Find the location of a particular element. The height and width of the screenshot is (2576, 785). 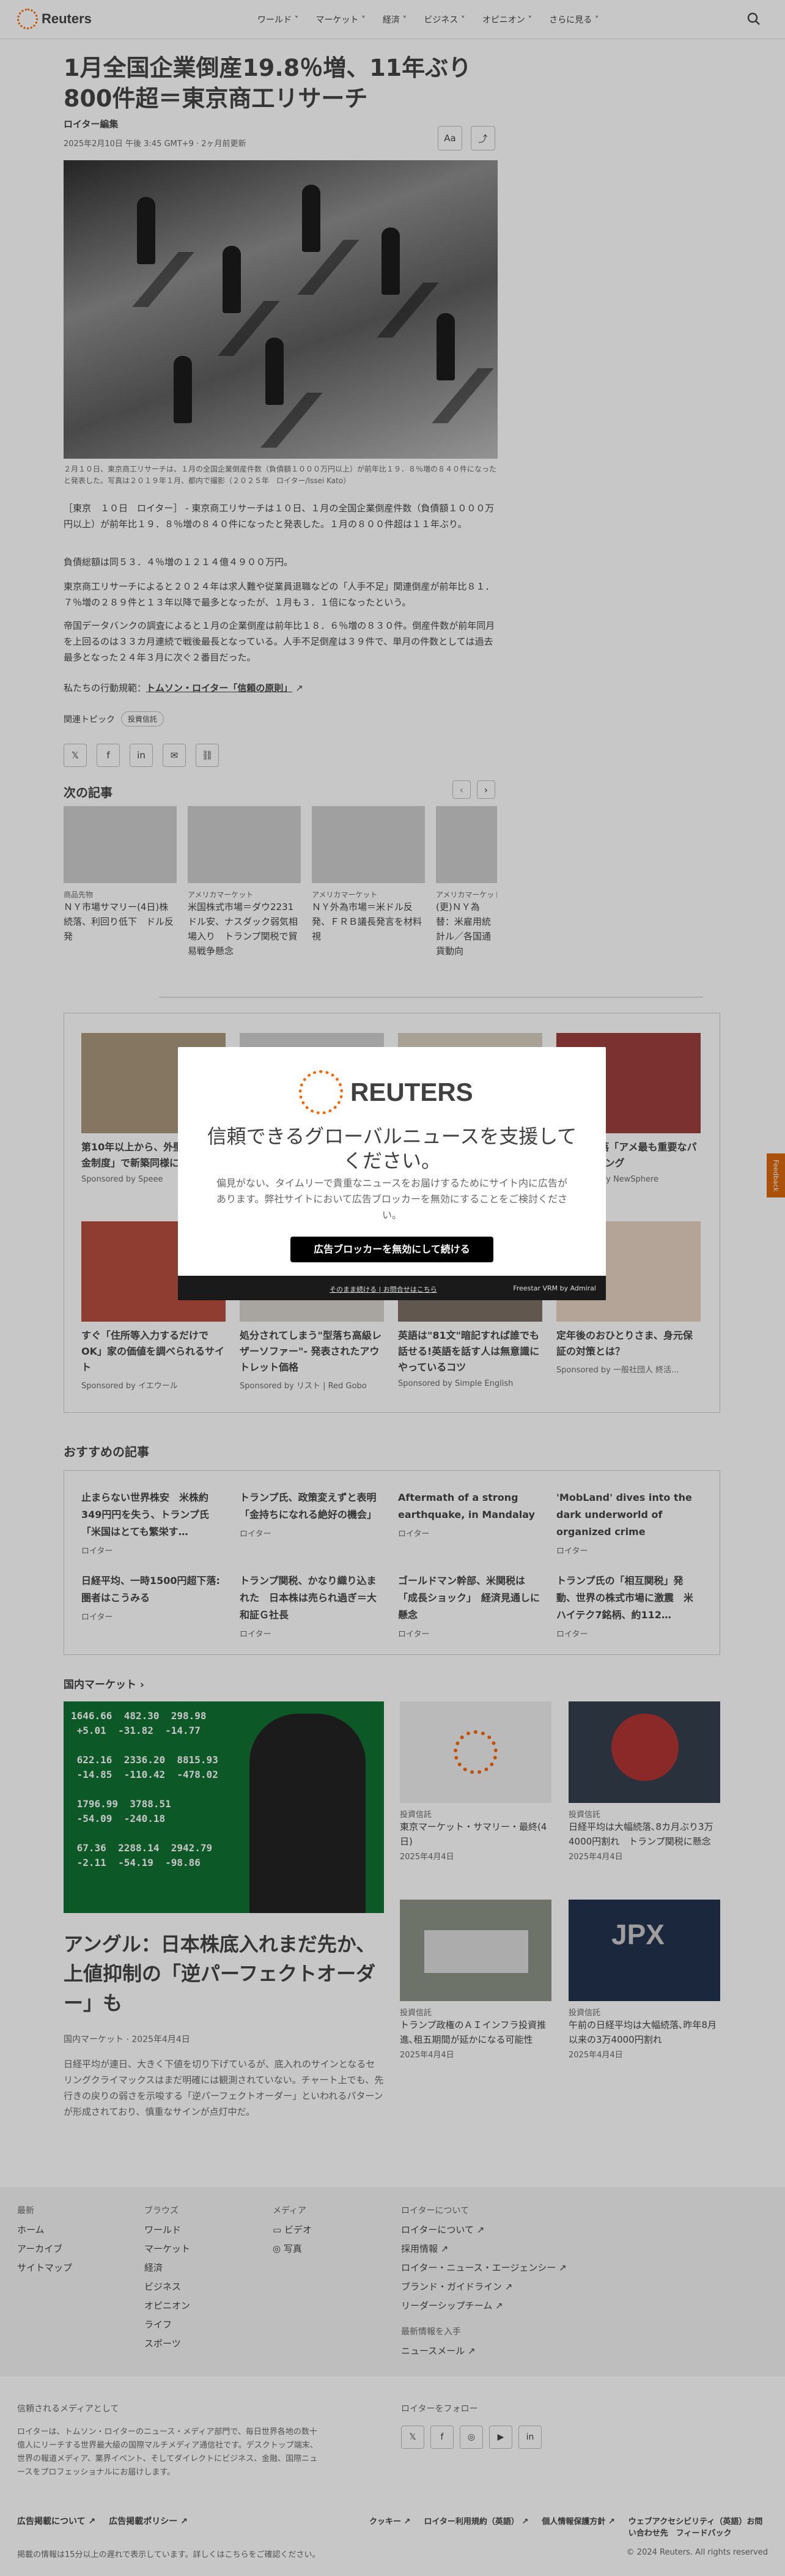

footer-link: ▭ ビデオ is located at coordinates (292, 2230).